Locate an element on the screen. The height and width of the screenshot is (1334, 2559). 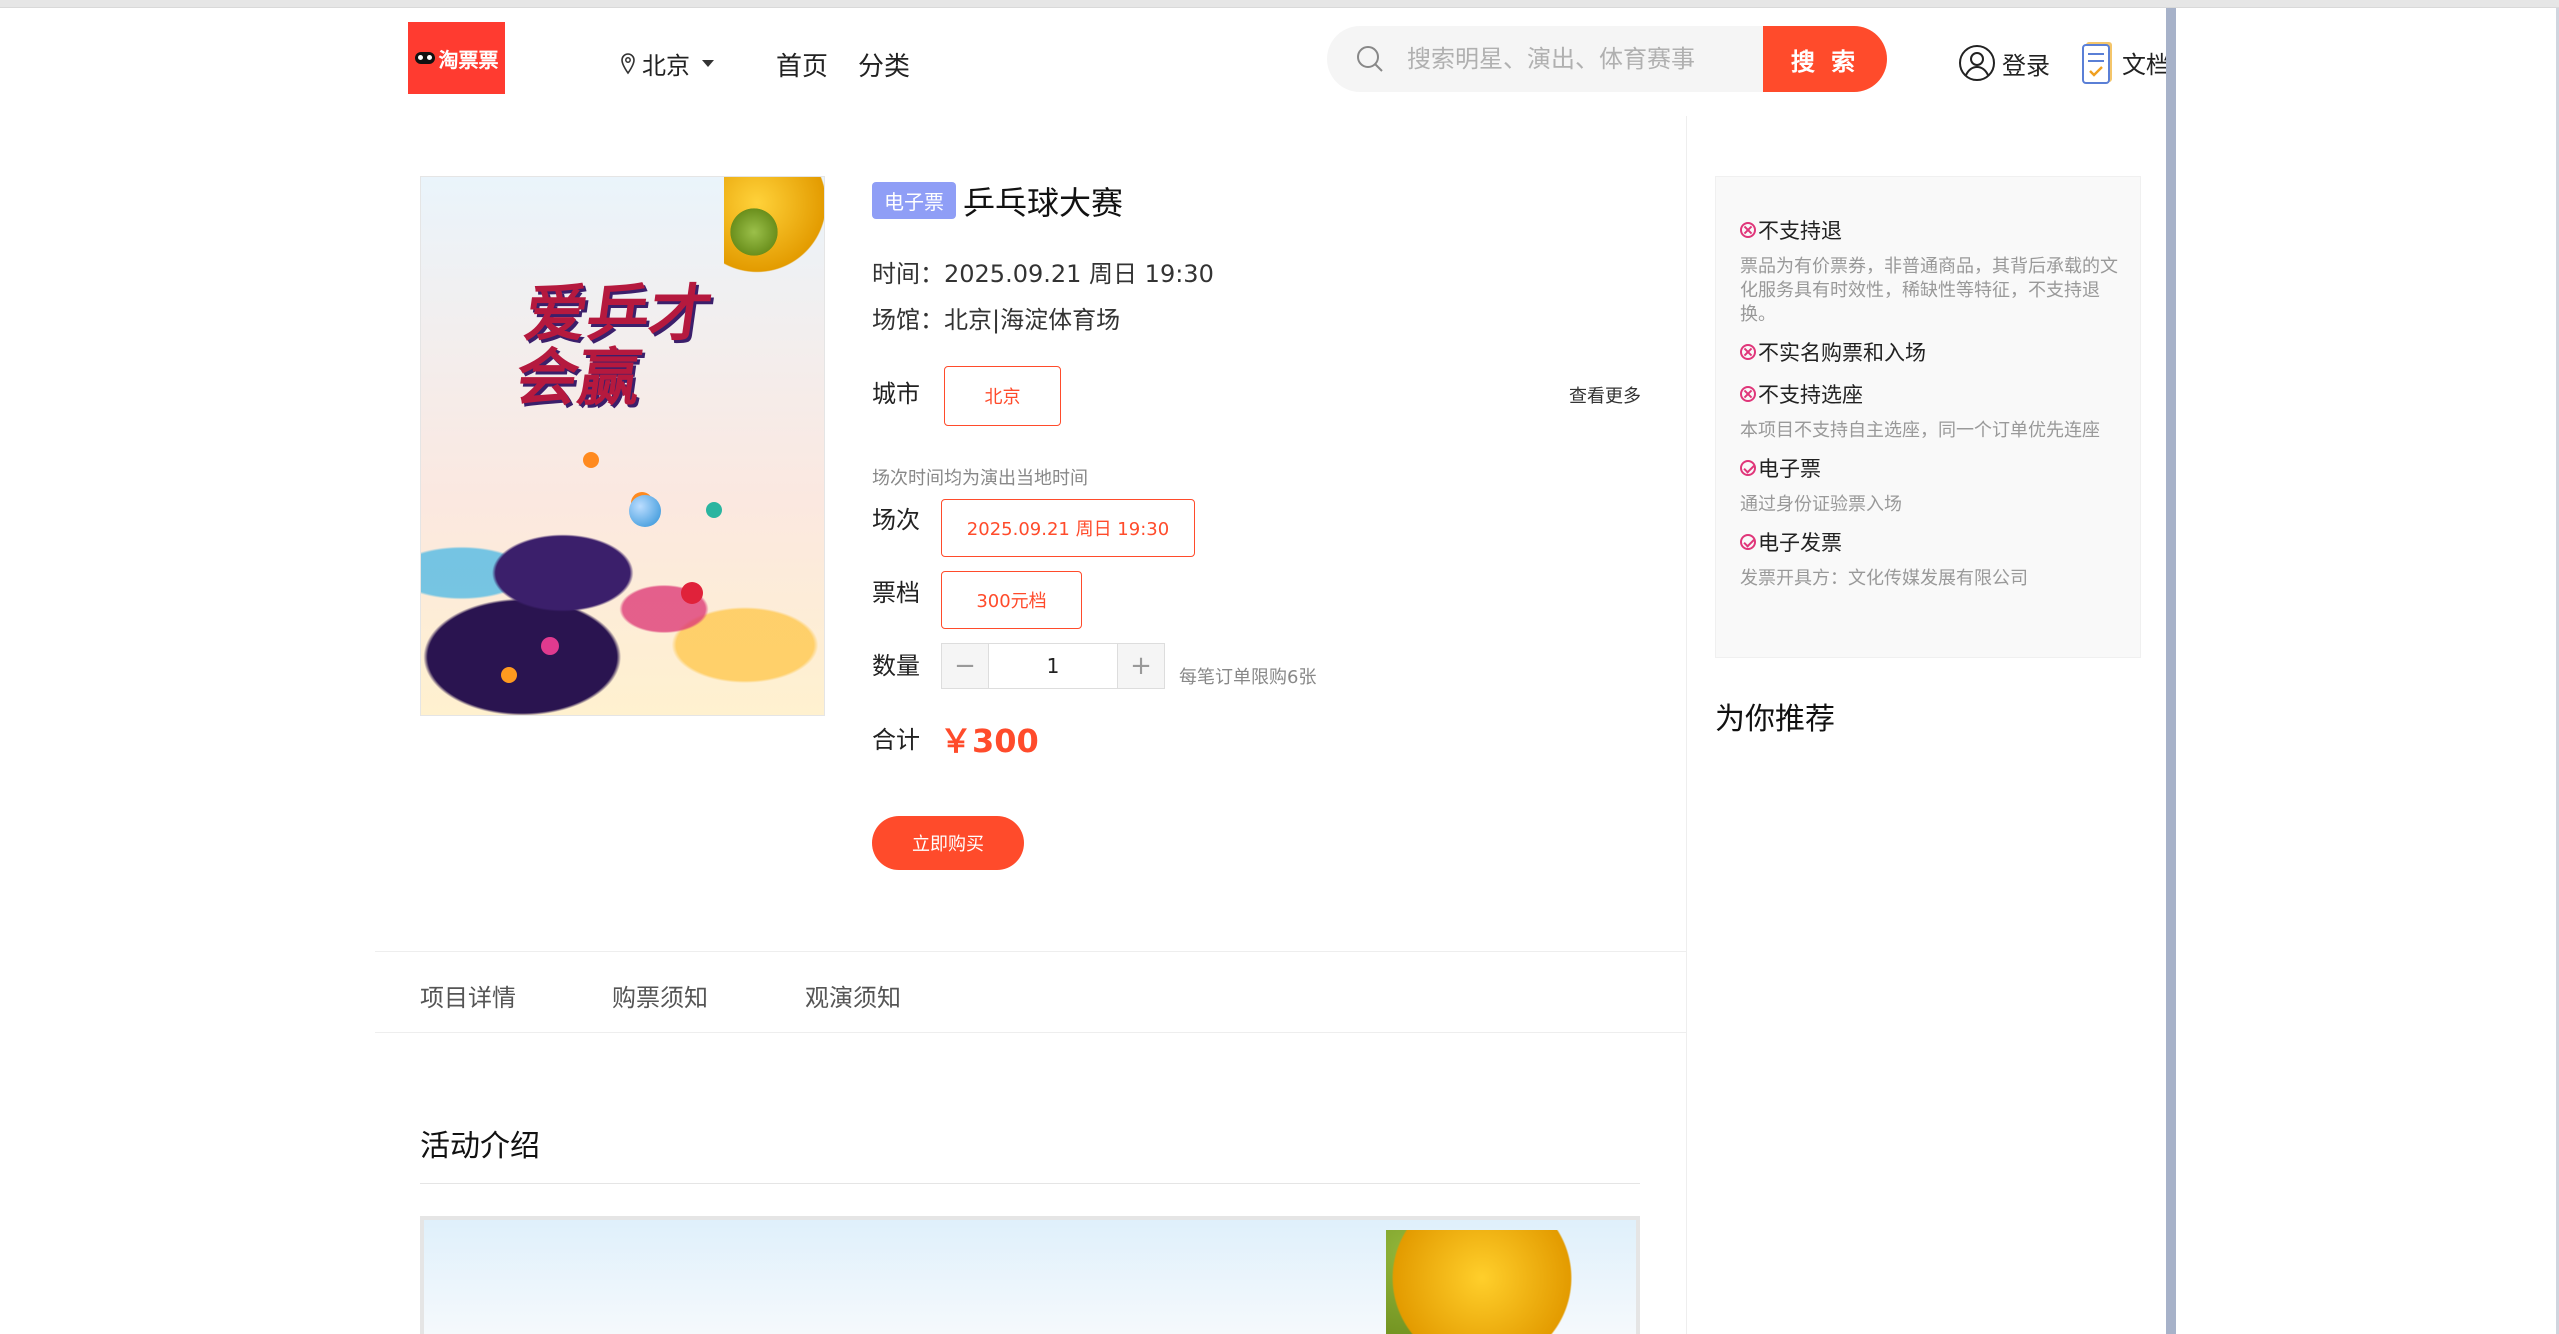
total-label: 合计 is located at coordinates (896, 740).